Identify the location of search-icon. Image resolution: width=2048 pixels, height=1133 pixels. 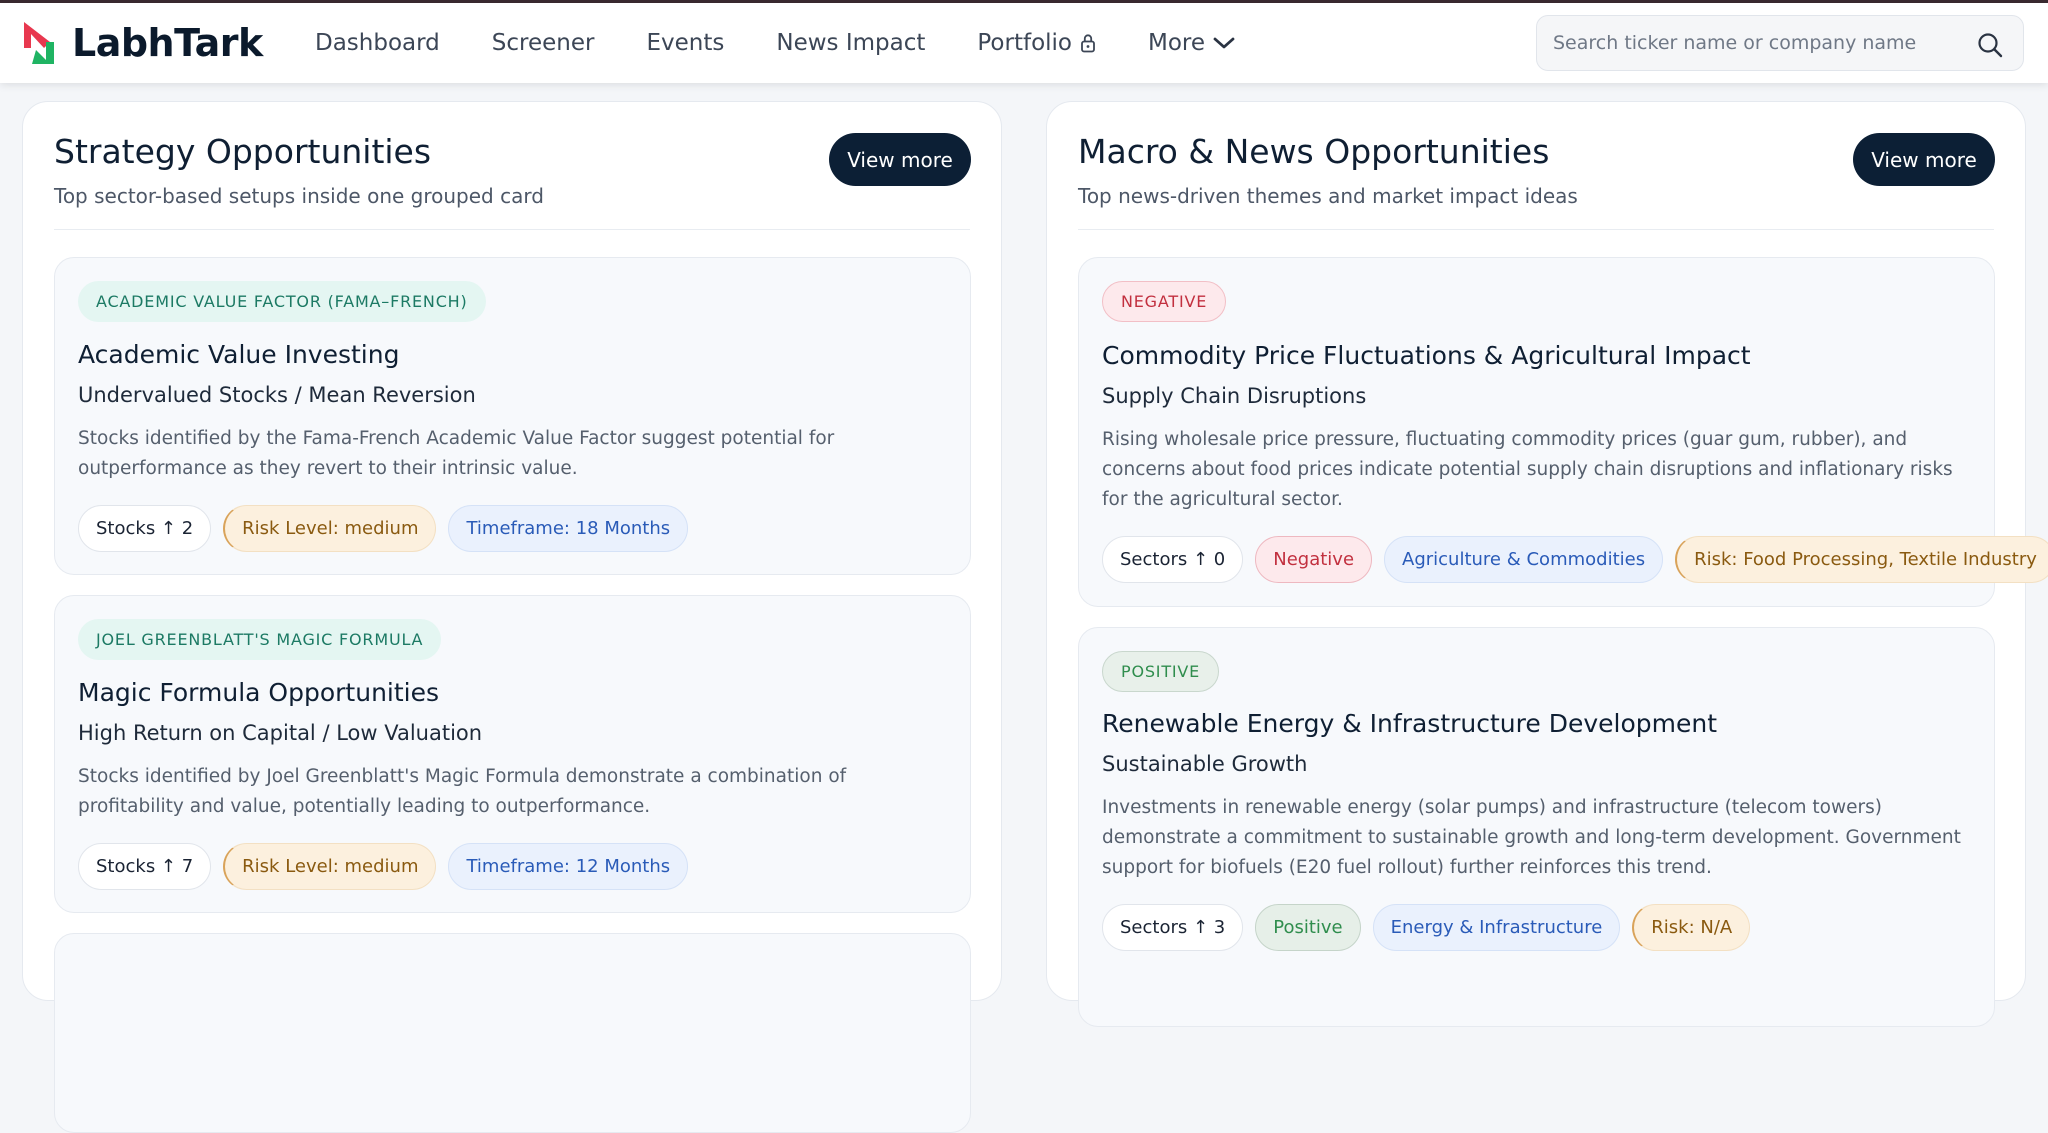
(1990, 45).